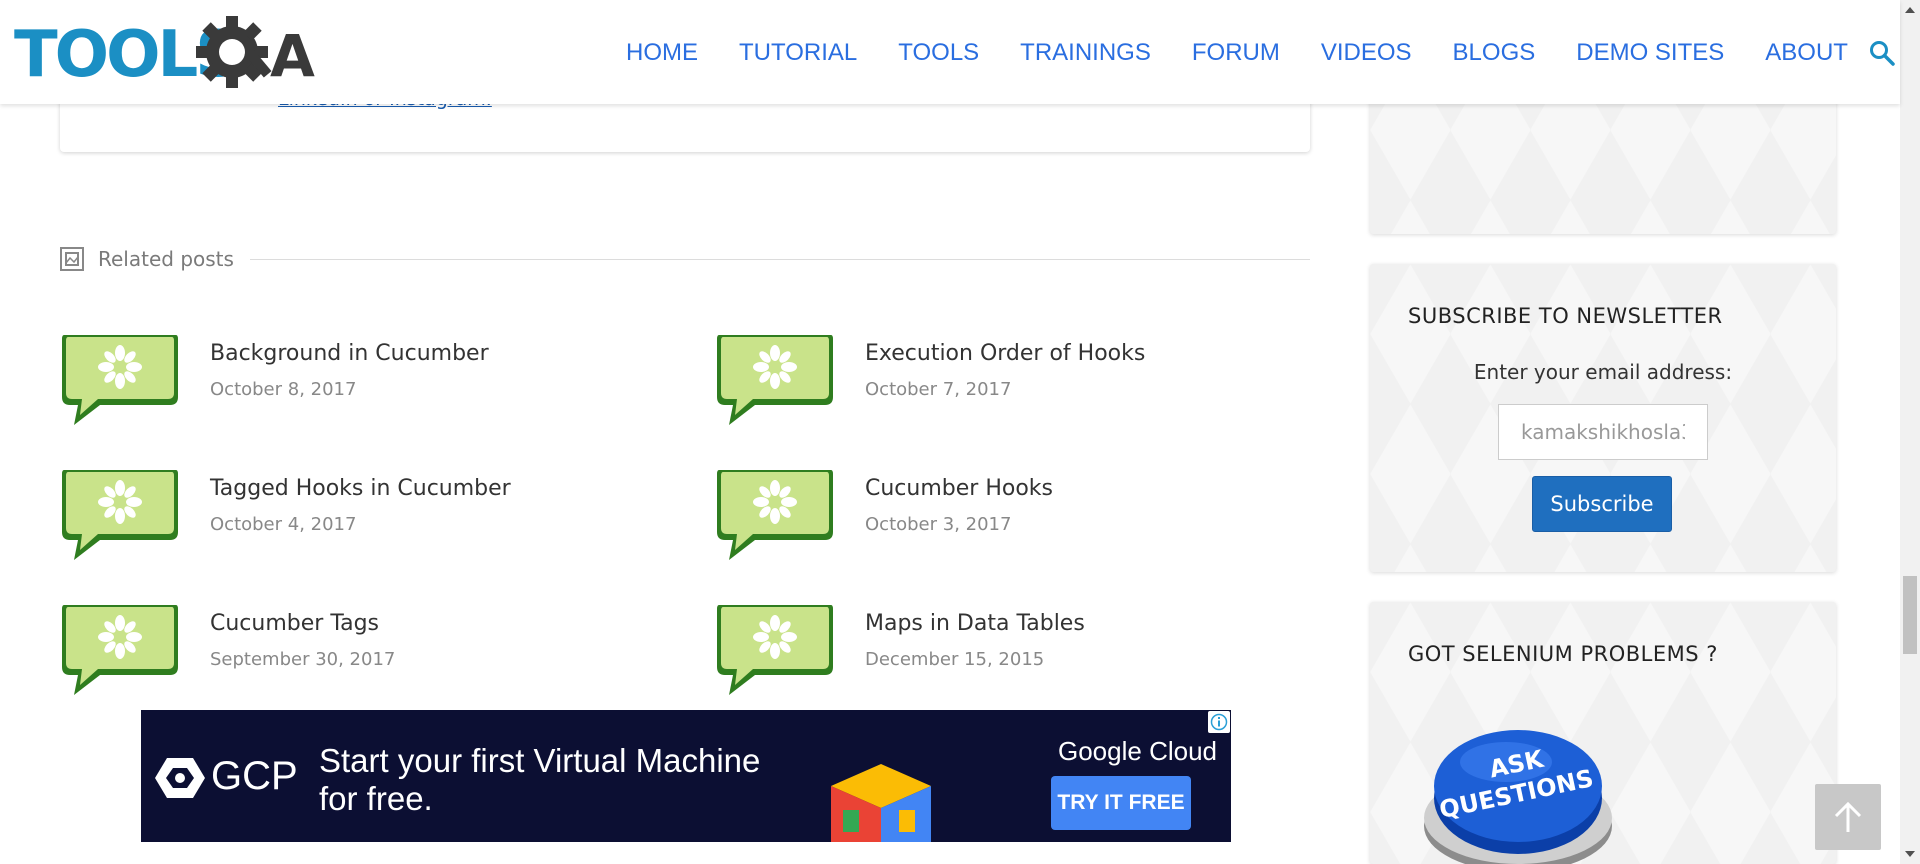  I want to click on related-post-item: Maps in Data Tables December 15, 2015, so click(1015, 649).